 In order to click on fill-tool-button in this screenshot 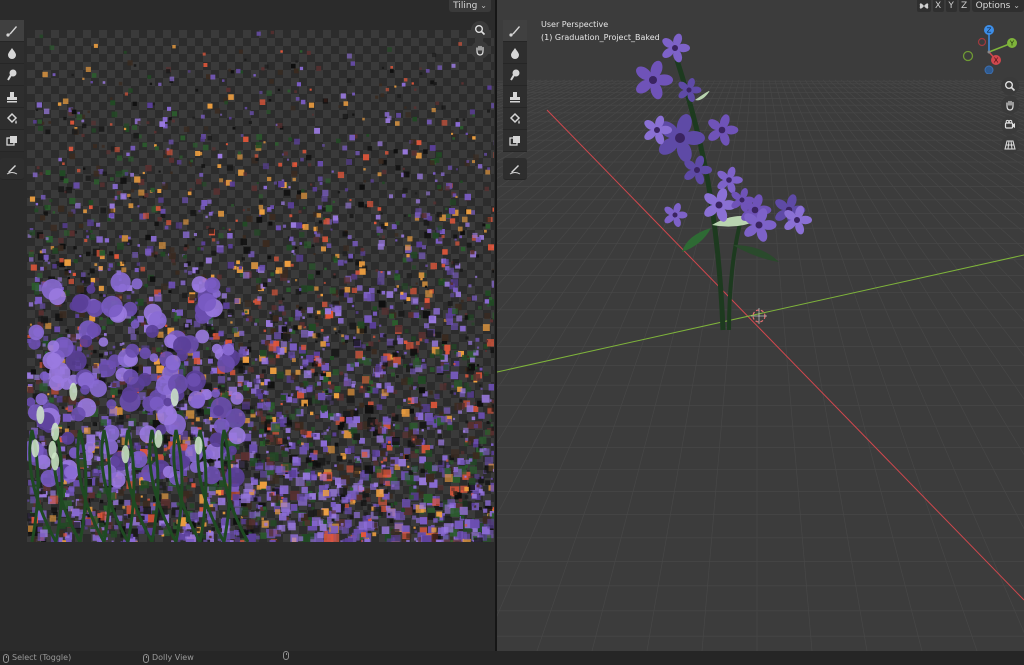, I will do `click(12, 119)`.